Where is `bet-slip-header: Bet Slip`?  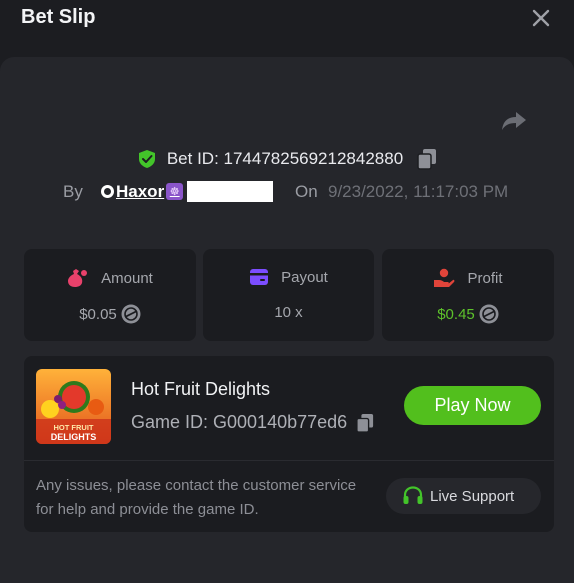 bet-slip-header: Bet Slip is located at coordinates (287, 24).